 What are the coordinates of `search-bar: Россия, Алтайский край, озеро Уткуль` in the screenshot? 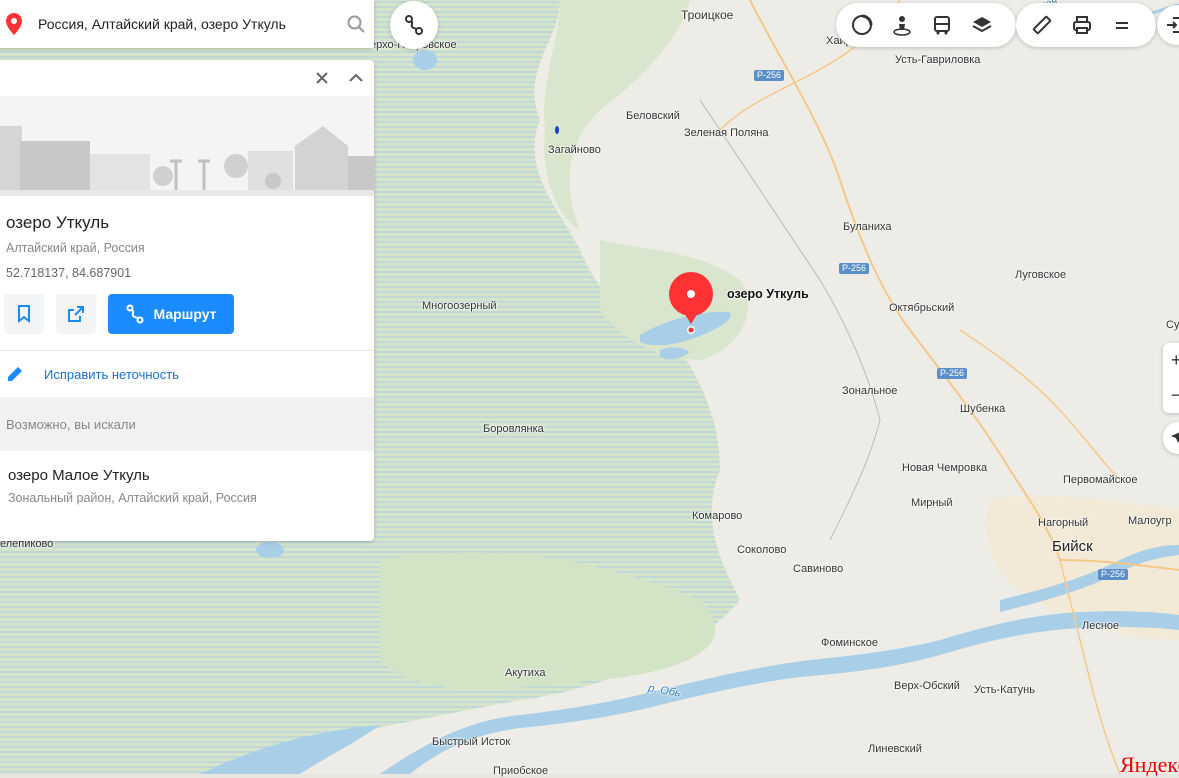 It's located at (187, 24).